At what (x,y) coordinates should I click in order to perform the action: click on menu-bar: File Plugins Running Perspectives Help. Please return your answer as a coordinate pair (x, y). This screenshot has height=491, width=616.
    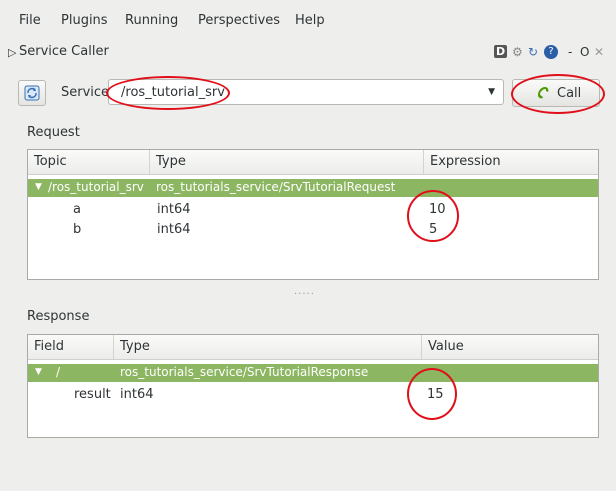
    Looking at the image, I should click on (308, 18).